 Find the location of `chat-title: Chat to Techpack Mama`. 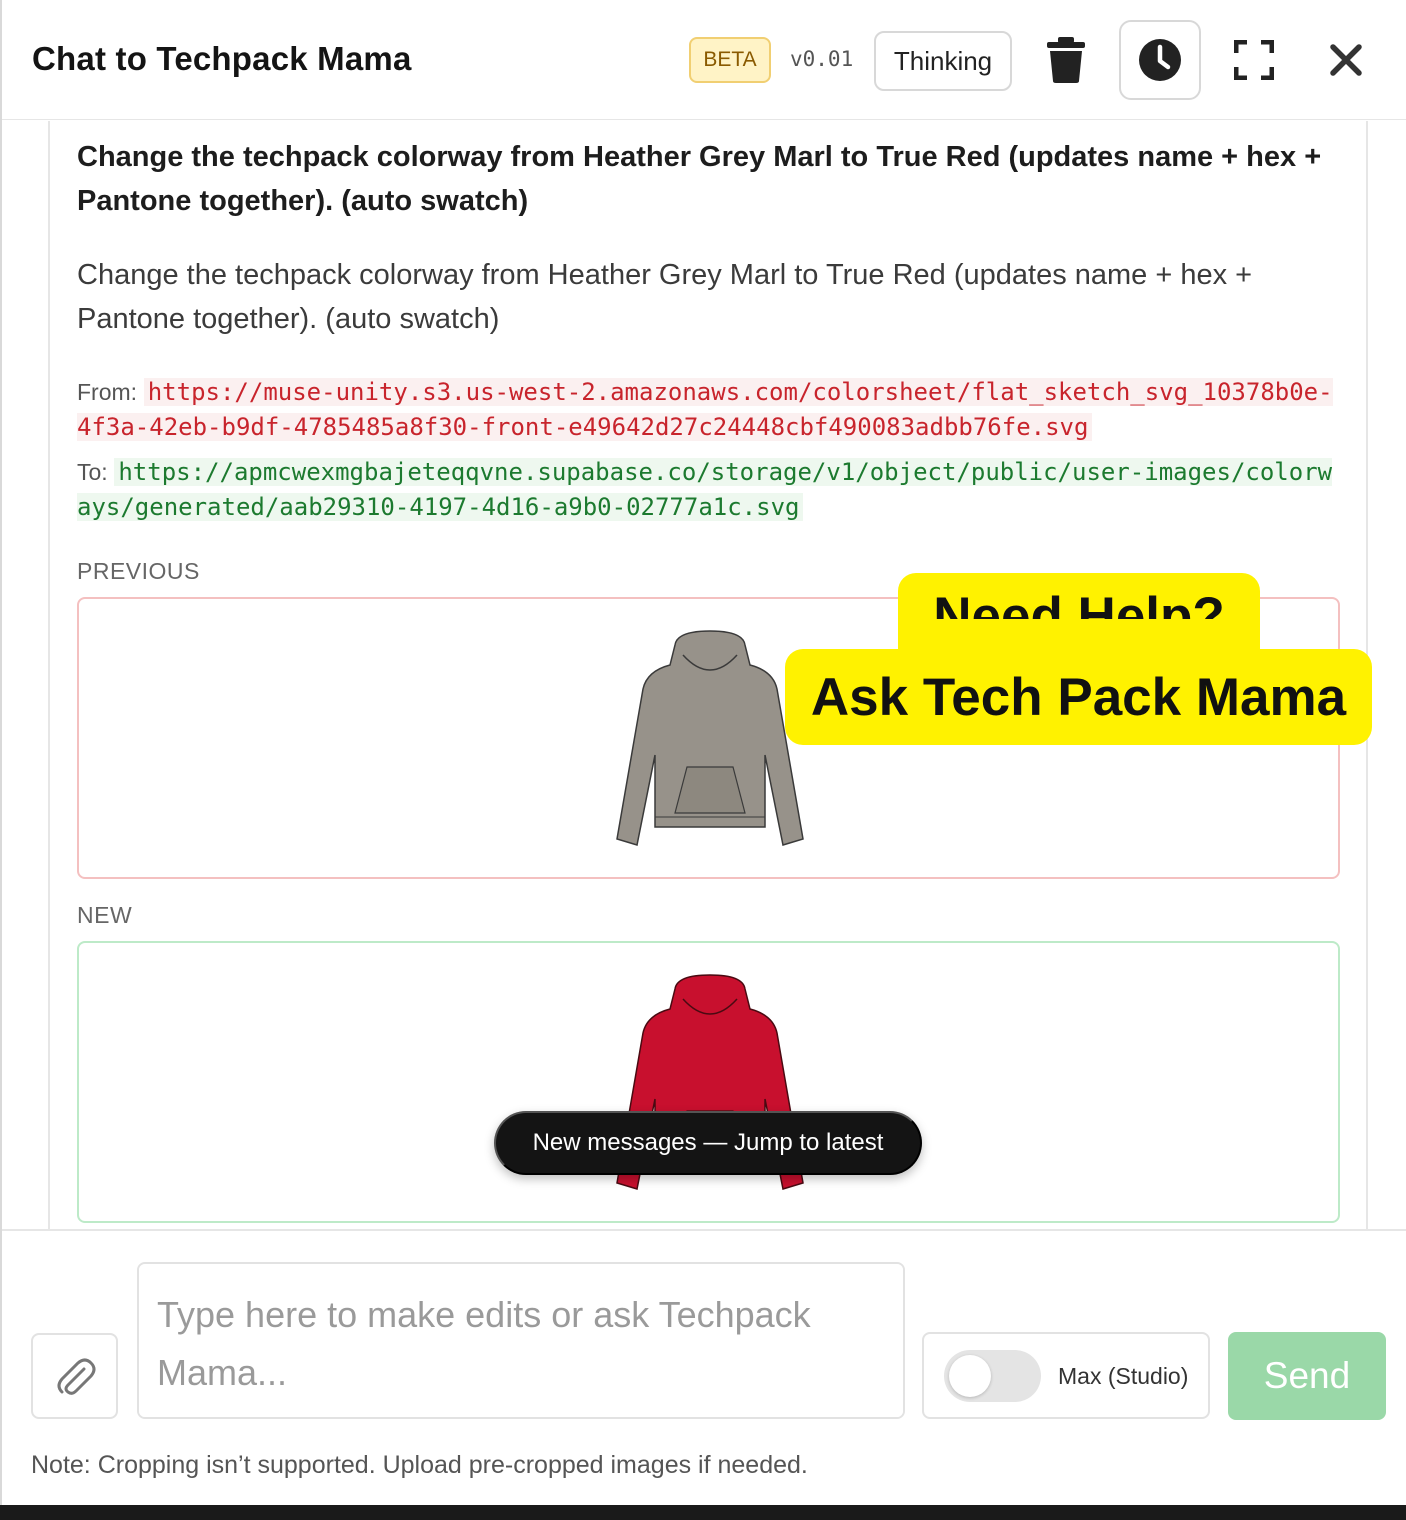

chat-title: Chat to Techpack Mama is located at coordinates (222, 58).